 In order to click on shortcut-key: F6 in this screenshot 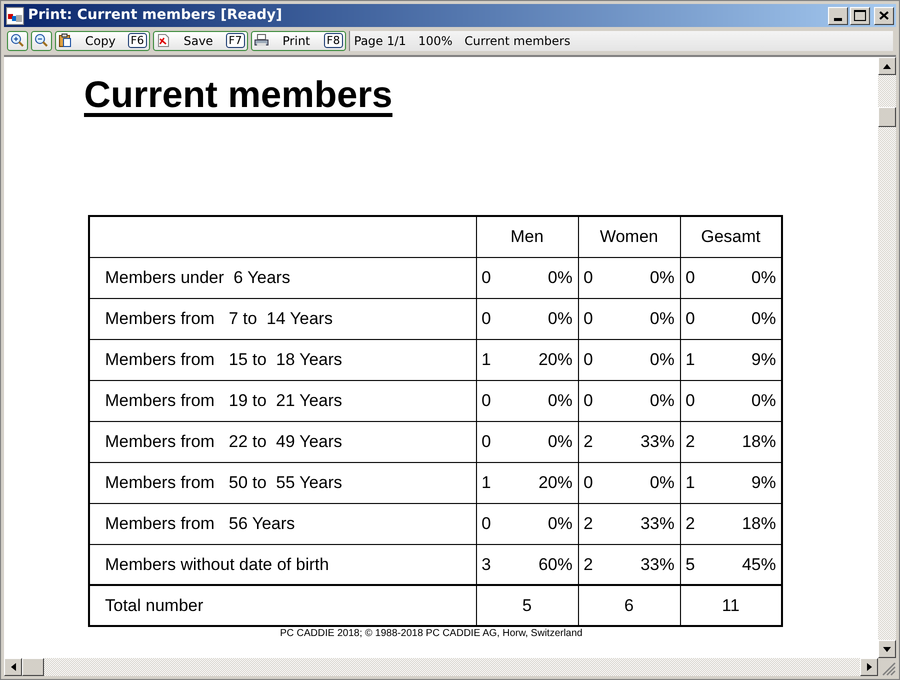, I will do `click(137, 40)`.